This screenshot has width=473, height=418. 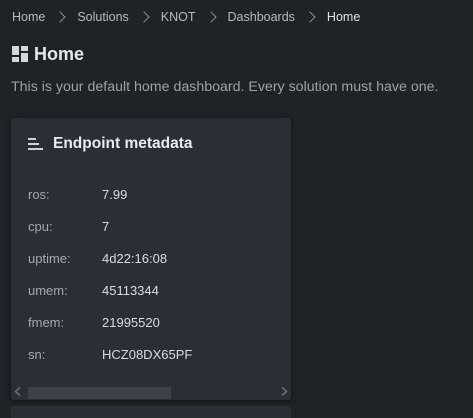 I want to click on dashboard-grid-icon, so click(x=20, y=53).